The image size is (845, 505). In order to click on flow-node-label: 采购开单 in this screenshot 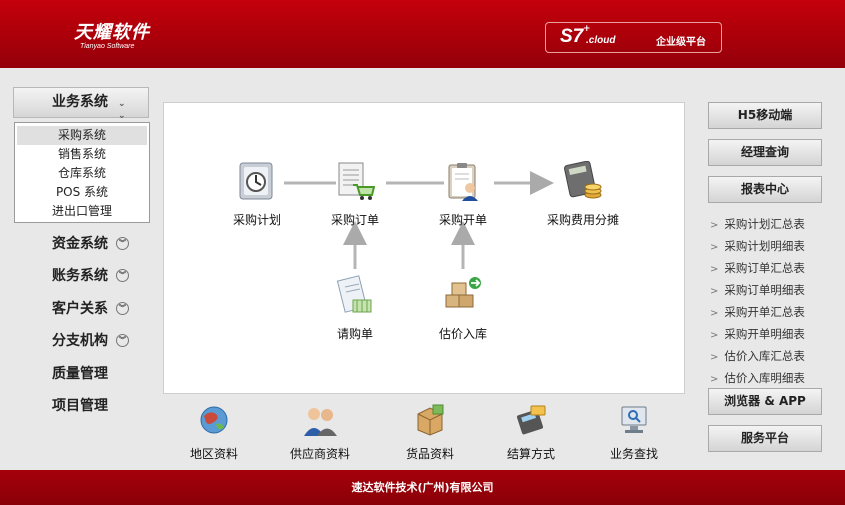, I will do `click(462, 220)`.